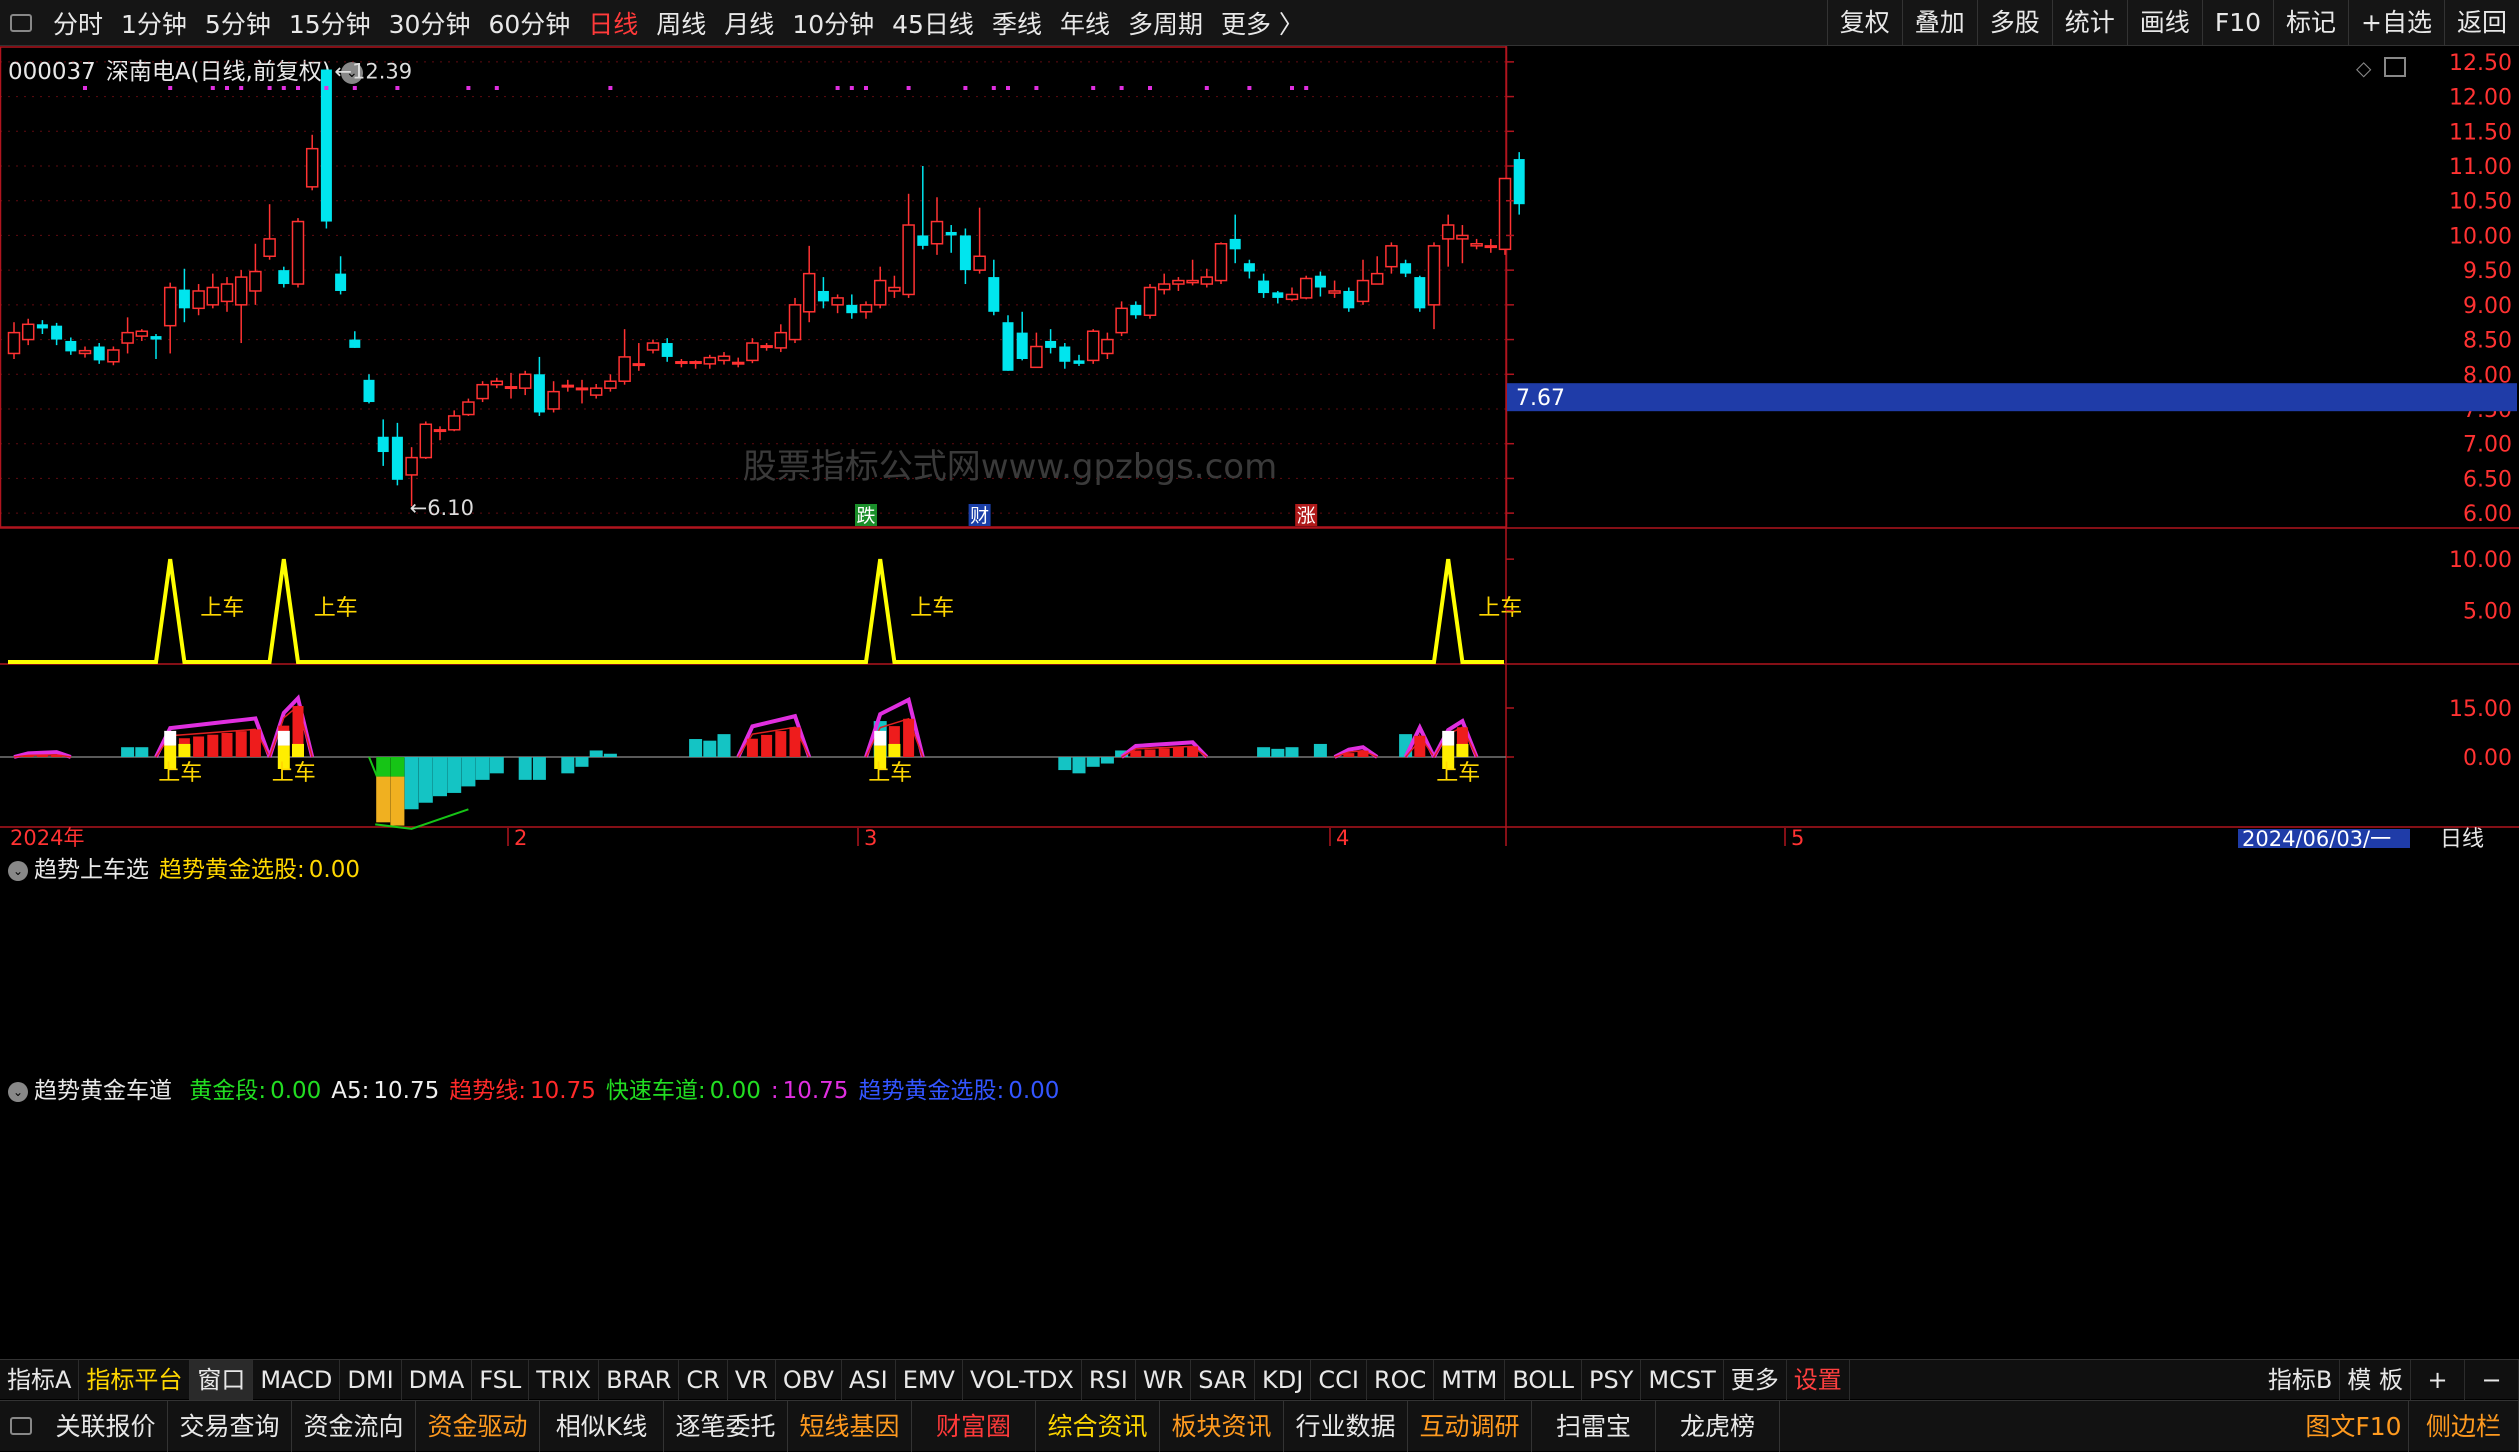 This screenshot has height=1452, width=2519. Describe the element at coordinates (726, 1426) in the screenshot. I see `function-tab-5: 逐笔委托` at that location.